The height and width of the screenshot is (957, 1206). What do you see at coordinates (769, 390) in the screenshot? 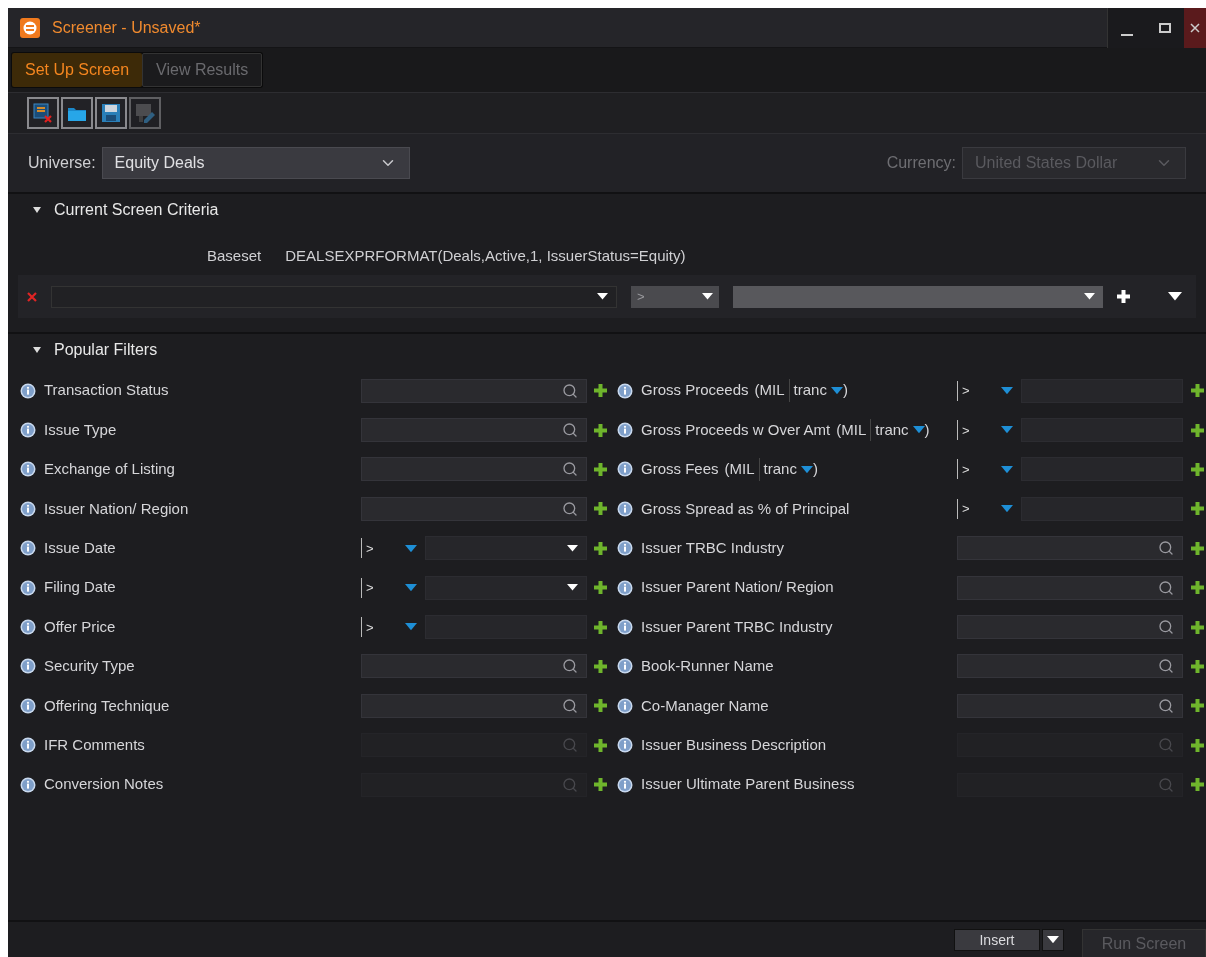
I see `unit-label: (MIL` at bounding box center [769, 390].